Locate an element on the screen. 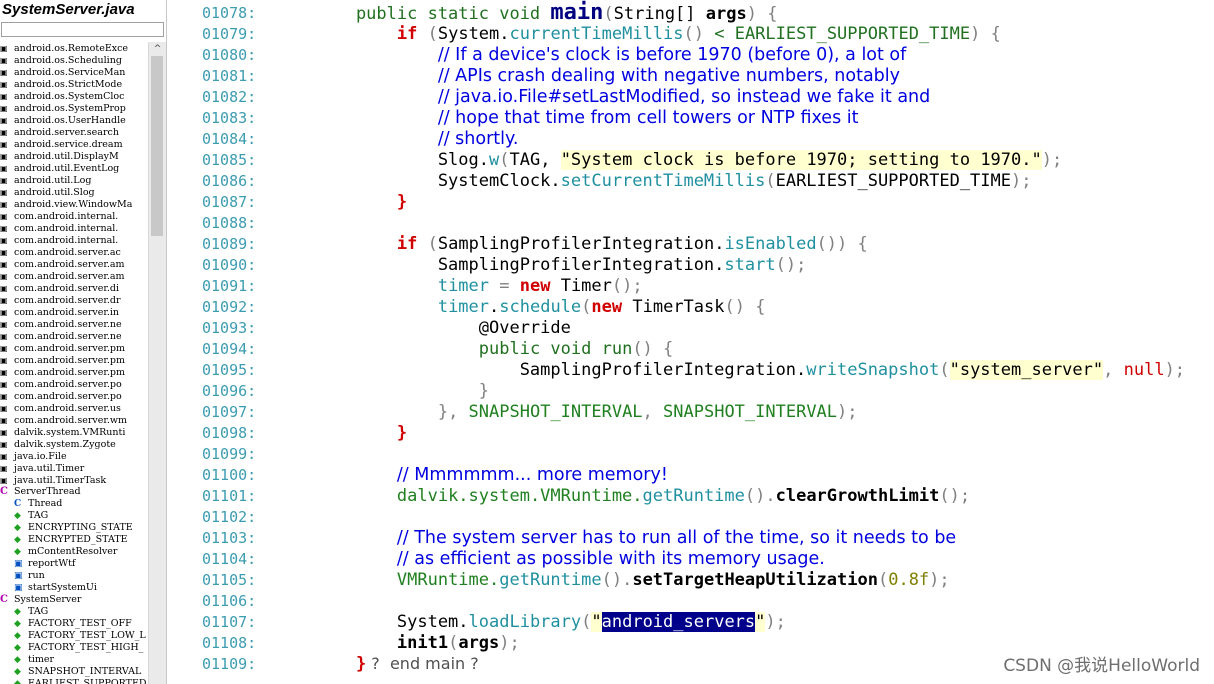 Image resolution: width=1214 pixels, height=684 pixels. code-token: "system_server" is located at coordinates (1026, 370).